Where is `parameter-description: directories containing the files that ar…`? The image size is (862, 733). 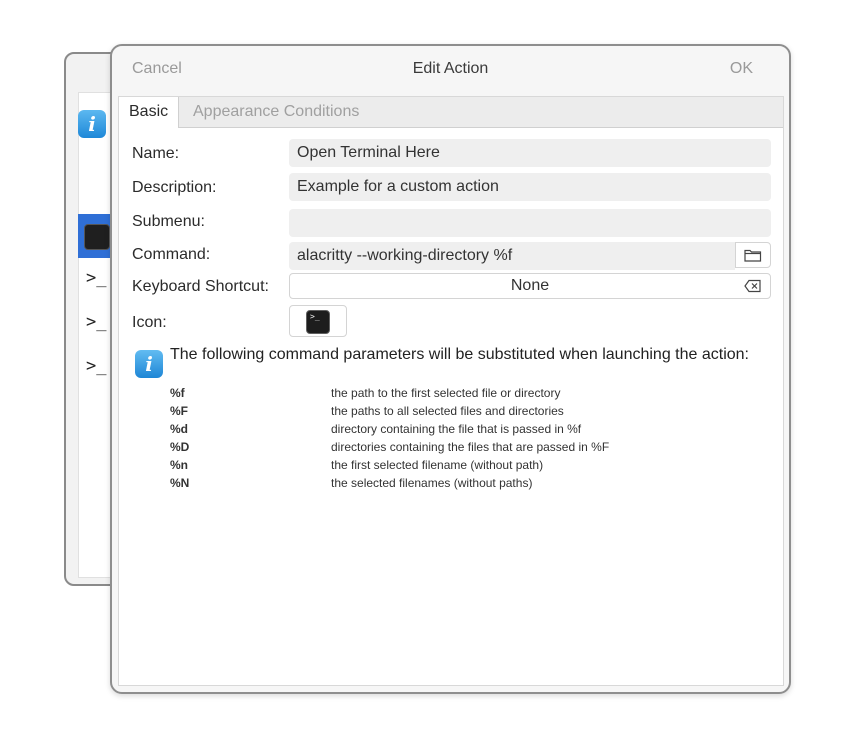 parameter-description: directories containing the files that ar… is located at coordinates (470, 447).